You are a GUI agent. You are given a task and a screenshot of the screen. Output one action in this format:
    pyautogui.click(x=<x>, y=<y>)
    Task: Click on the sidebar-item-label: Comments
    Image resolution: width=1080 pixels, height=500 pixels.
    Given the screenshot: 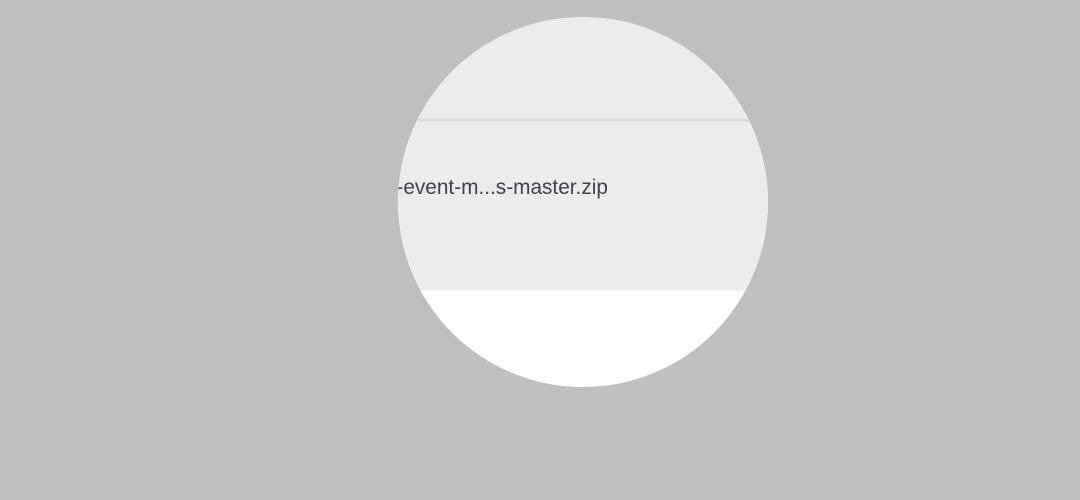 What is the action you would take?
    pyautogui.click(x=43, y=119)
    